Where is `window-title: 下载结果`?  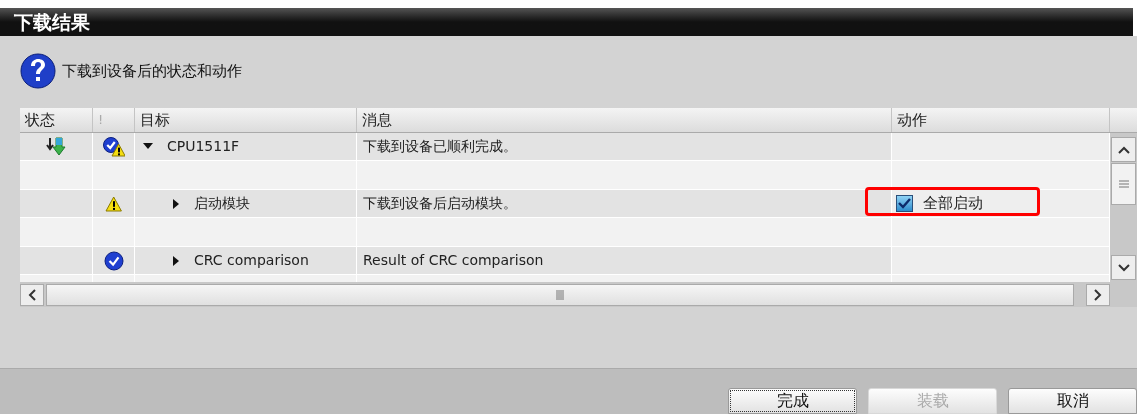
window-title: 下载结果 is located at coordinates (52, 22).